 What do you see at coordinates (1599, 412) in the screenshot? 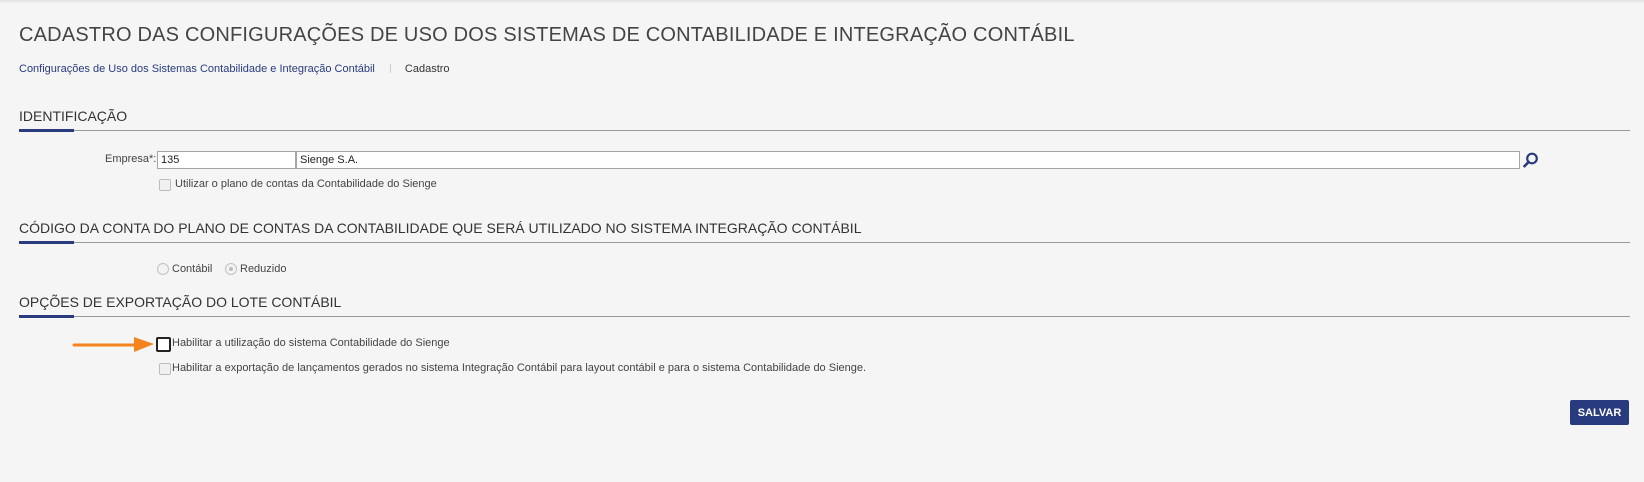
I see `save-button: SALVAR` at bounding box center [1599, 412].